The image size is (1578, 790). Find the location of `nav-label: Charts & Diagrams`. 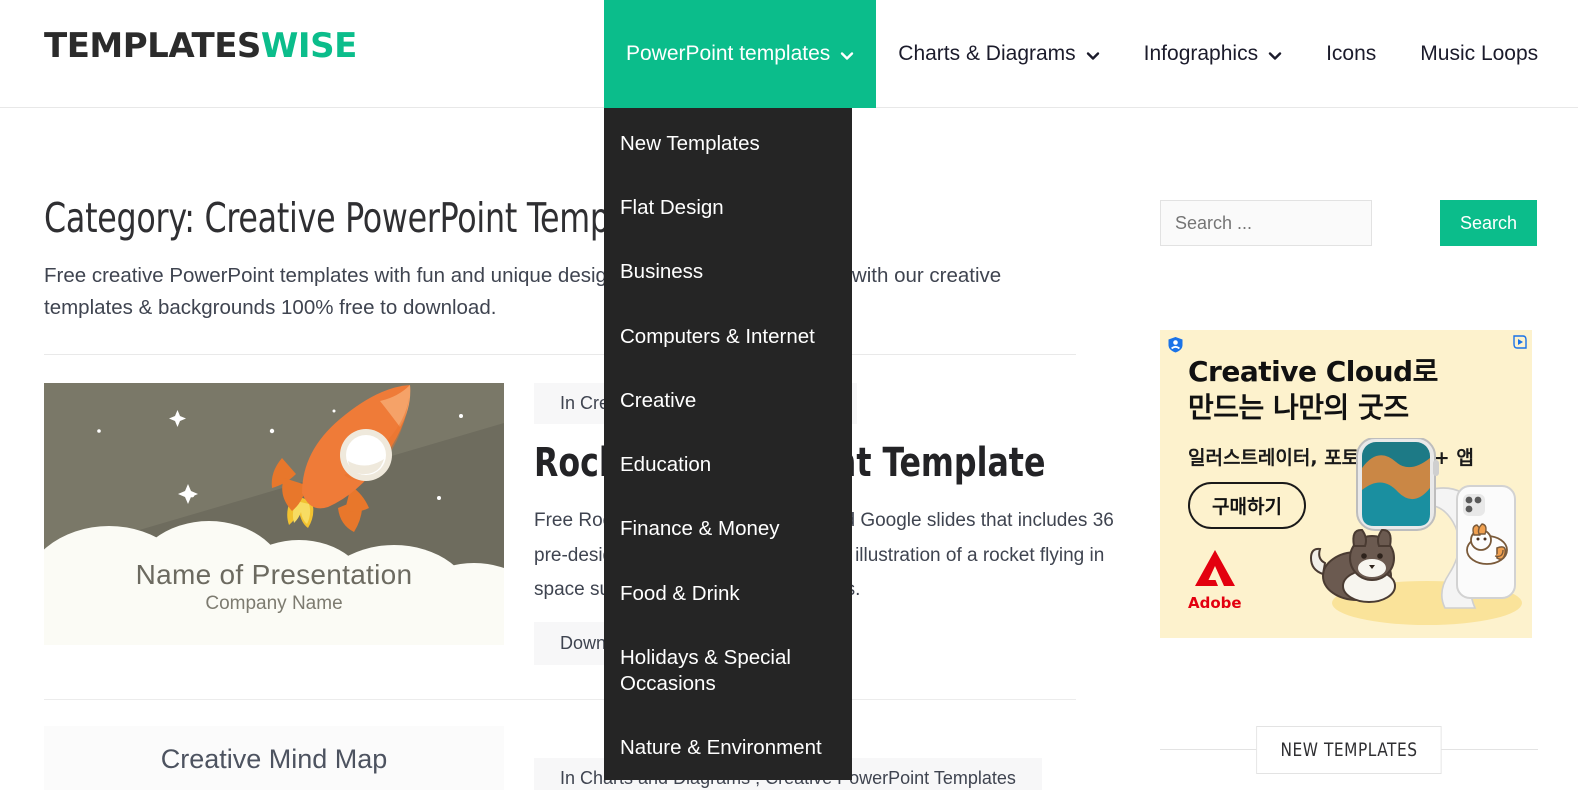

nav-label: Charts & Diagrams is located at coordinates (987, 53).